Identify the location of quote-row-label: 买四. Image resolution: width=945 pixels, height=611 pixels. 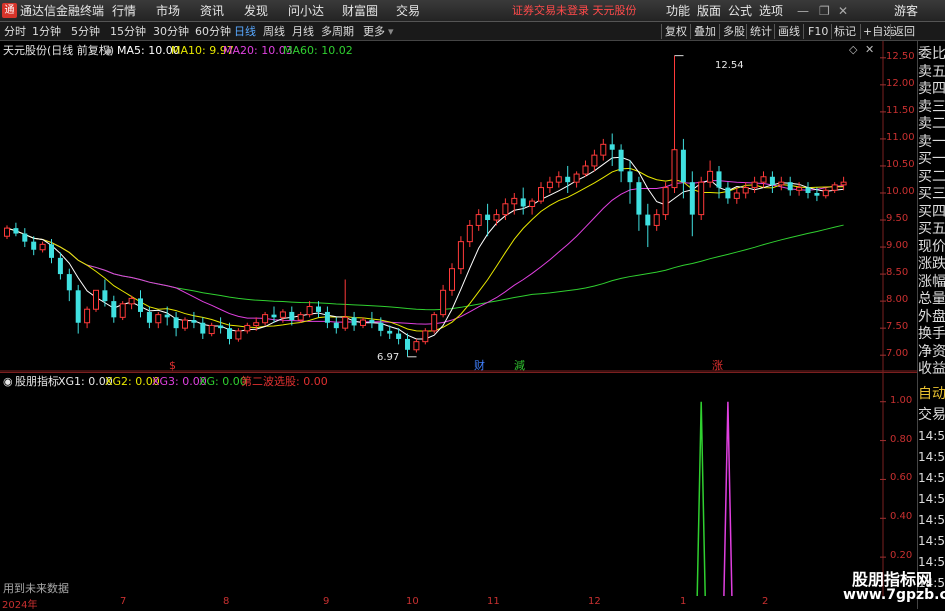
(931, 211).